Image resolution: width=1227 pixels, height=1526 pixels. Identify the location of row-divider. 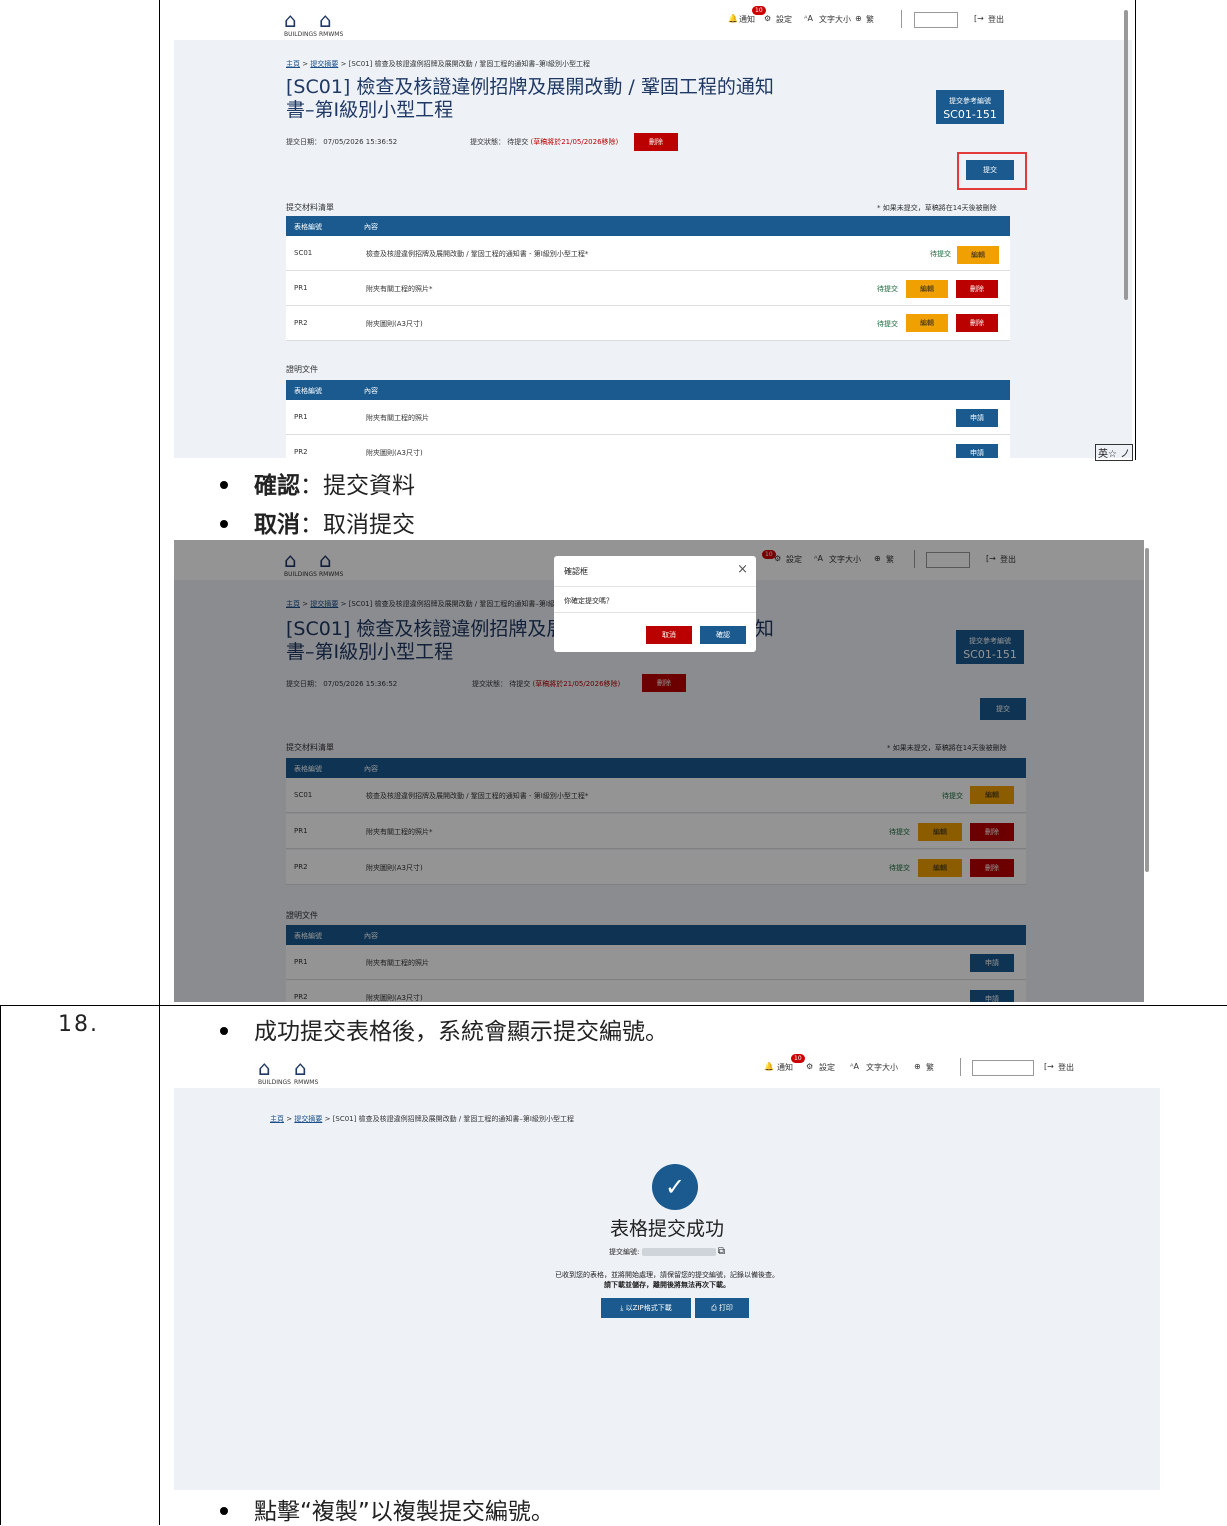
(613, 1005).